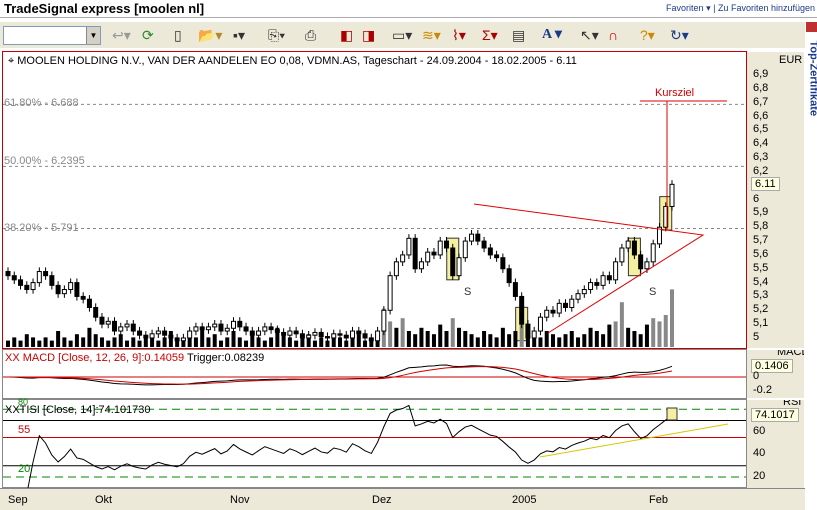 The height and width of the screenshot is (510, 817). I want to click on macd-tick: 0, so click(756, 376).